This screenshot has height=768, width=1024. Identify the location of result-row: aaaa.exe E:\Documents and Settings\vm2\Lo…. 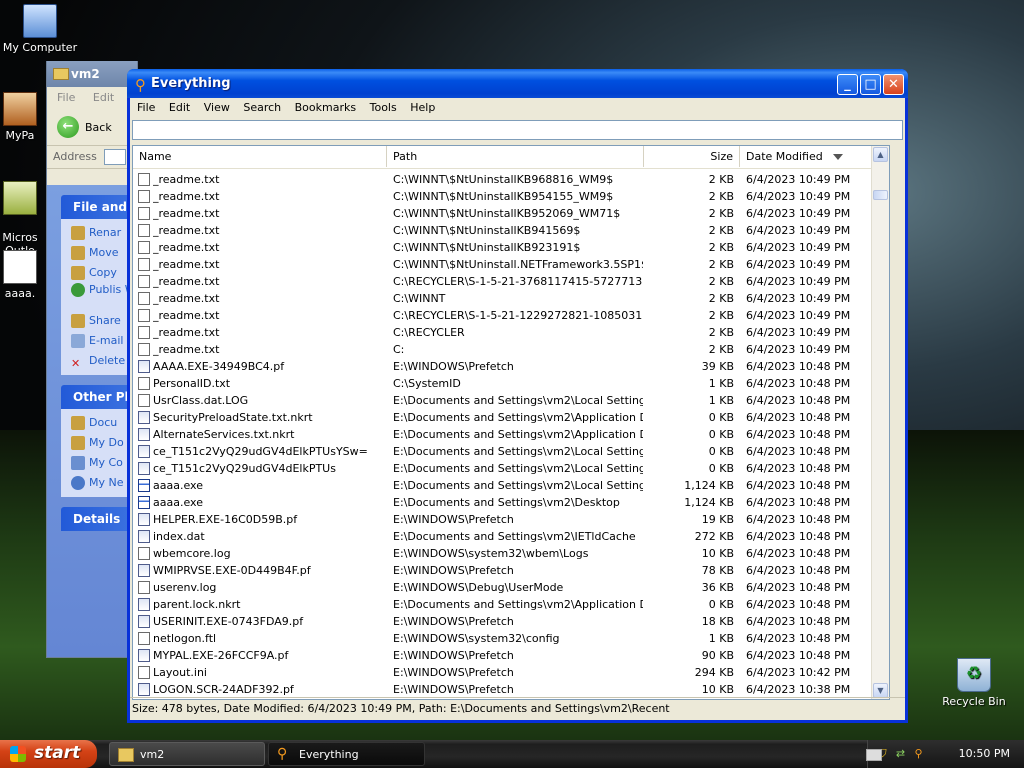
(511, 485).